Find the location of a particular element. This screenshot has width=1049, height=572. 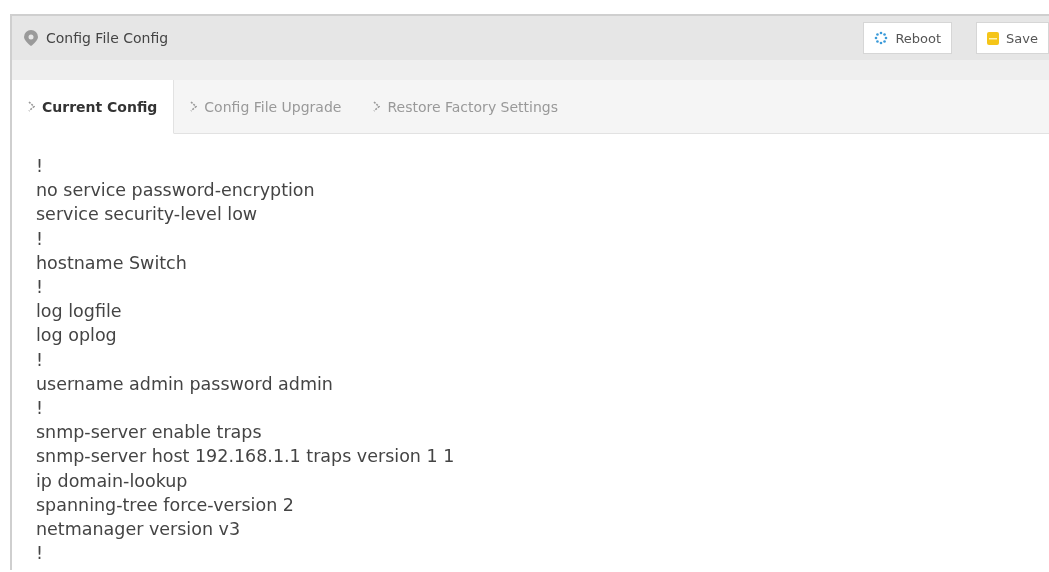

config-line: hostname Switch is located at coordinates (112, 263).